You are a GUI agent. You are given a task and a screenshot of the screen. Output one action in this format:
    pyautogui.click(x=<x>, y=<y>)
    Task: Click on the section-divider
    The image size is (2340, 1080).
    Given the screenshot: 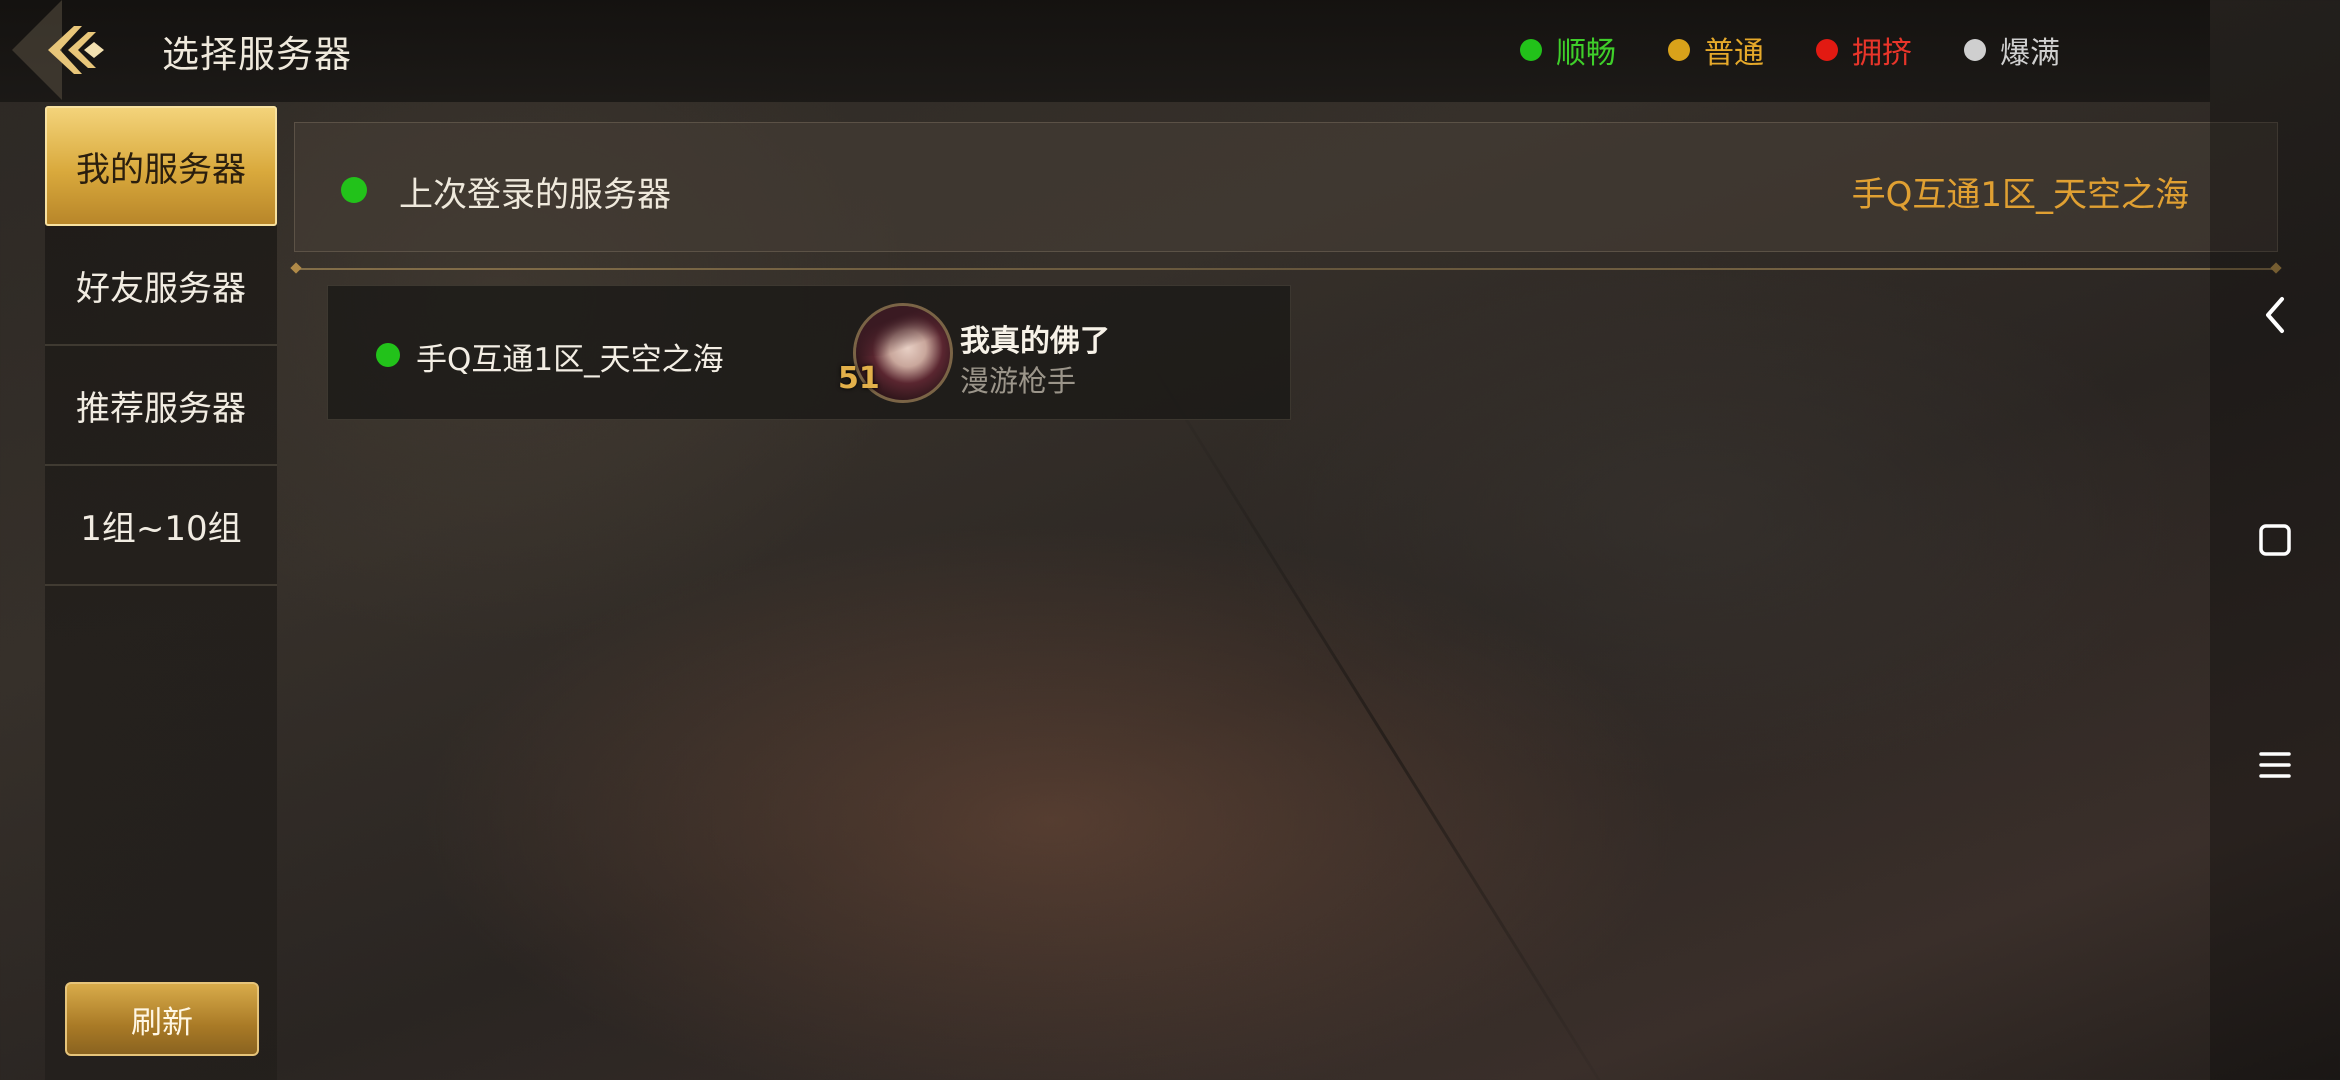 What is the action you would take?
    pyautogui.click(x=1286, y=268)
    